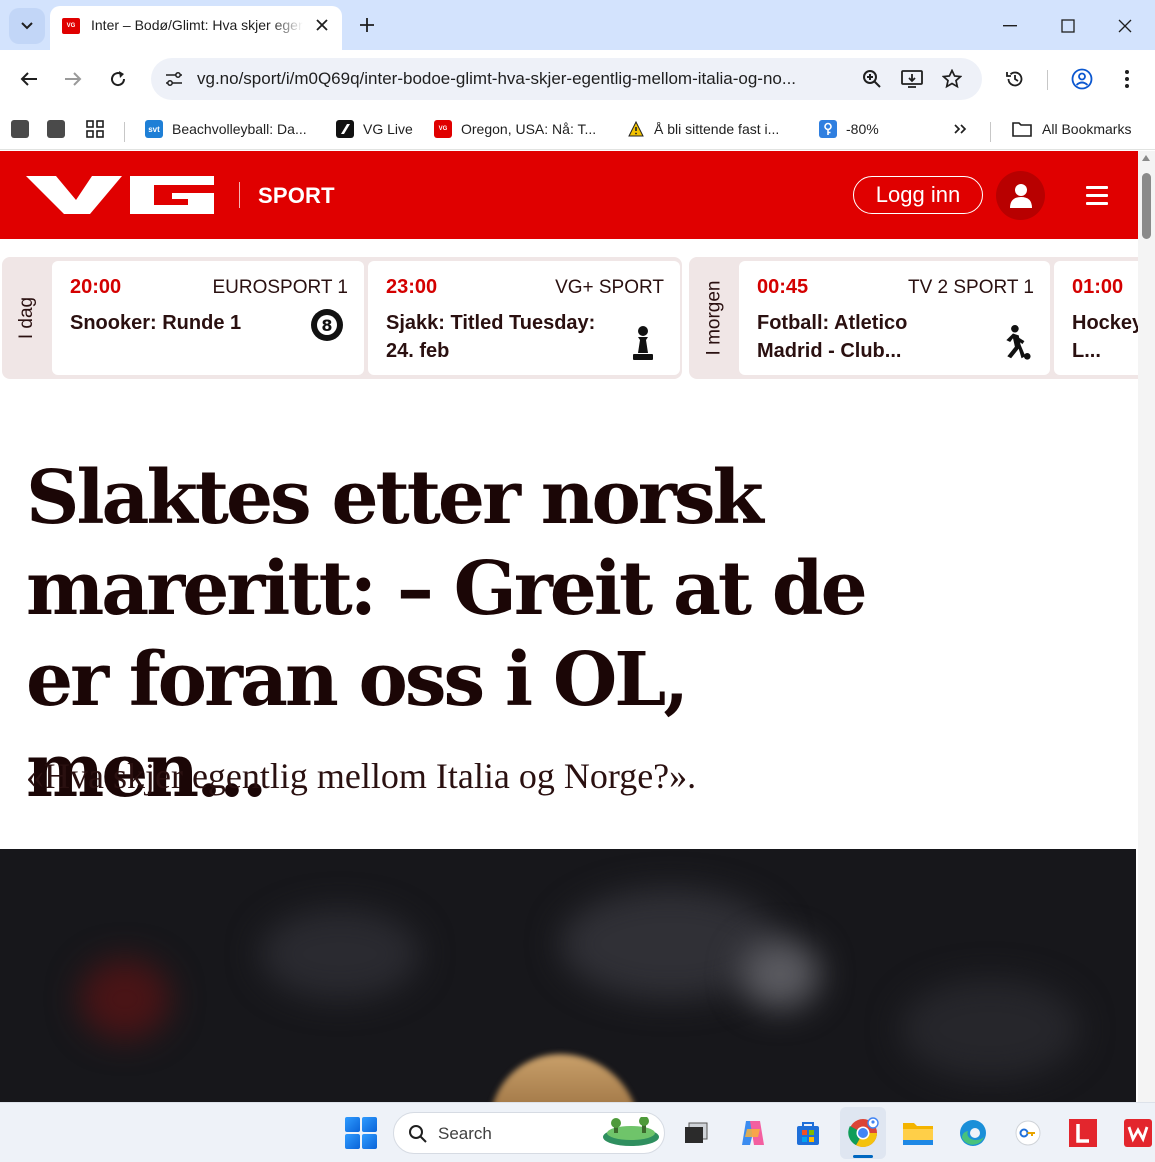  I want to click on file-explorer-button, so click(918, 1133).